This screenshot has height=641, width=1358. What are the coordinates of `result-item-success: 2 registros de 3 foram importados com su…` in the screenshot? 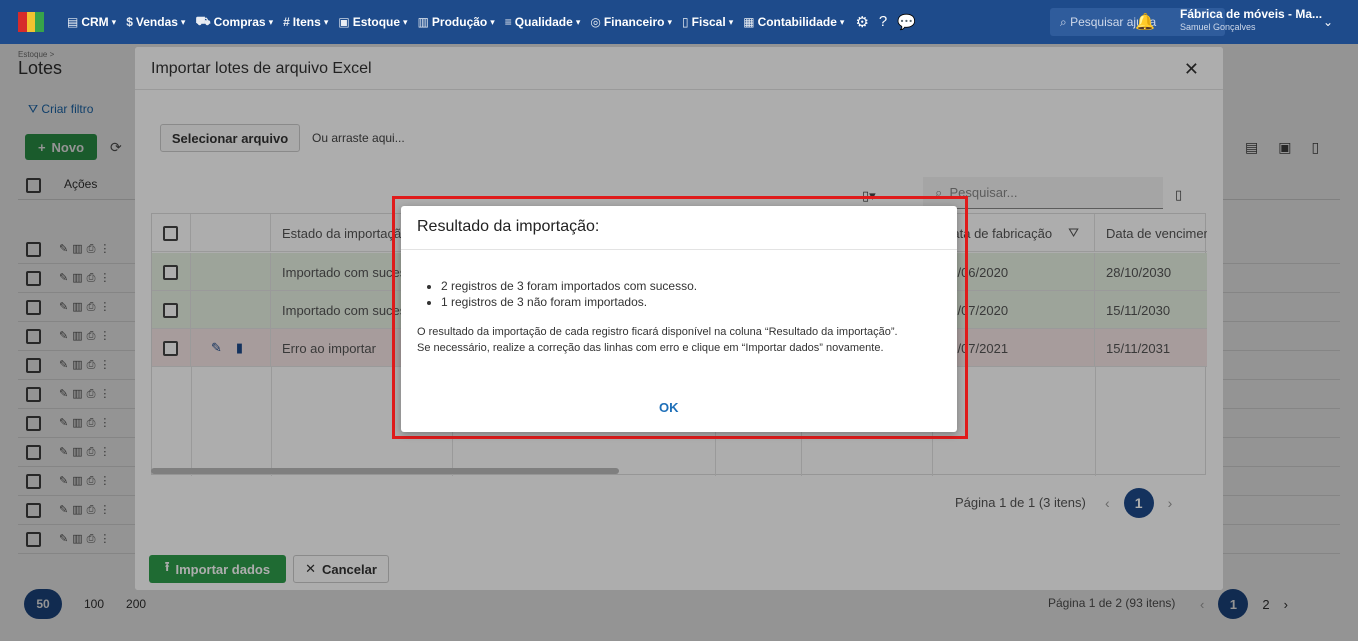 It's located at (569, 286).